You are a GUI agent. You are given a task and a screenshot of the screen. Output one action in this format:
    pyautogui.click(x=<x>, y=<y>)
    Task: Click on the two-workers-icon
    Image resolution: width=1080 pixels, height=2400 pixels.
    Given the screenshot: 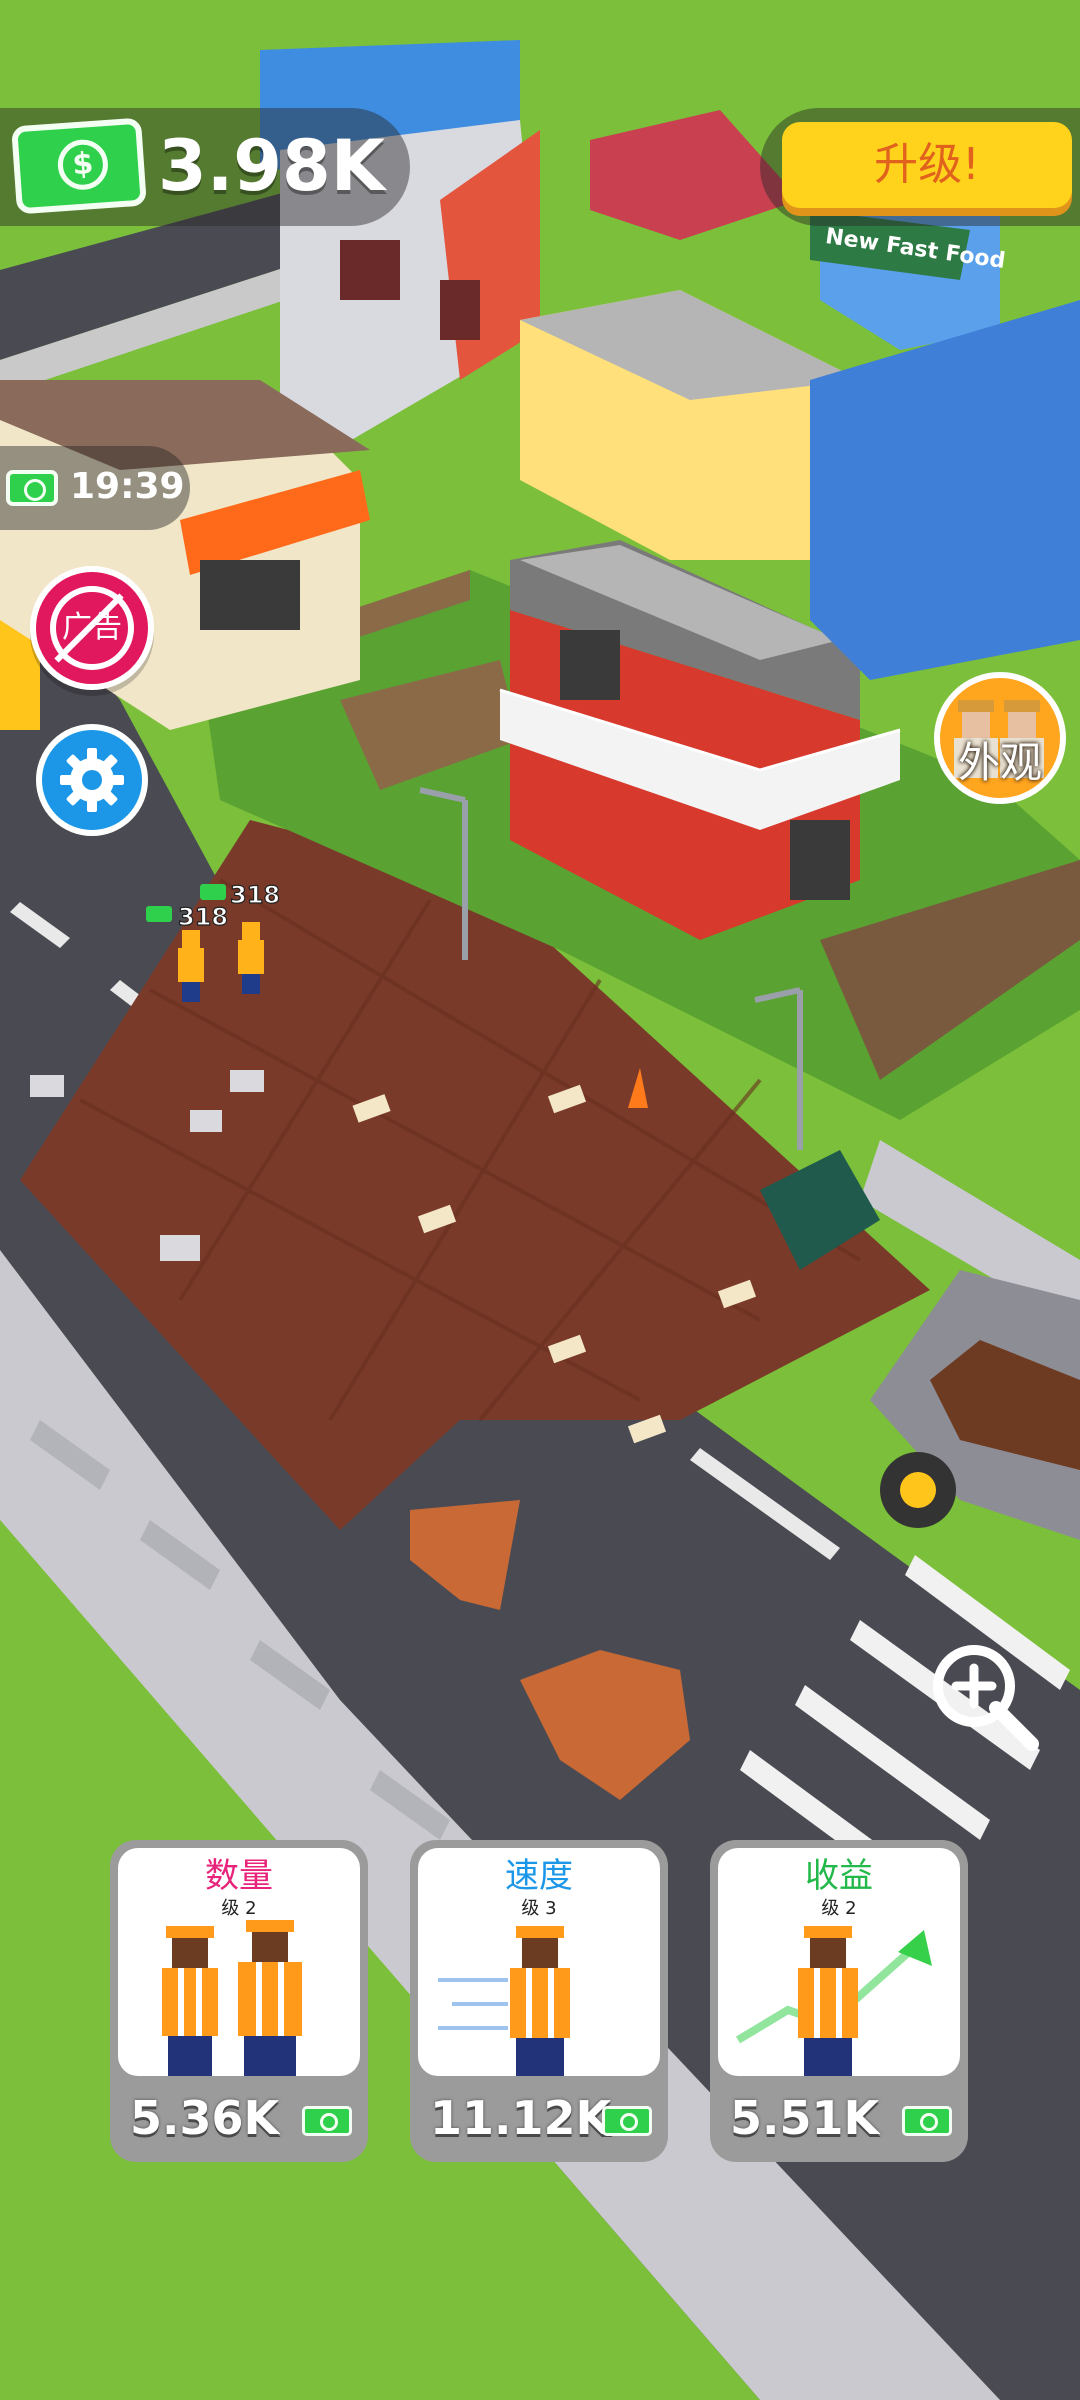 What is the action you would take?
    pyautogui.click(x=232, y=1998)
    